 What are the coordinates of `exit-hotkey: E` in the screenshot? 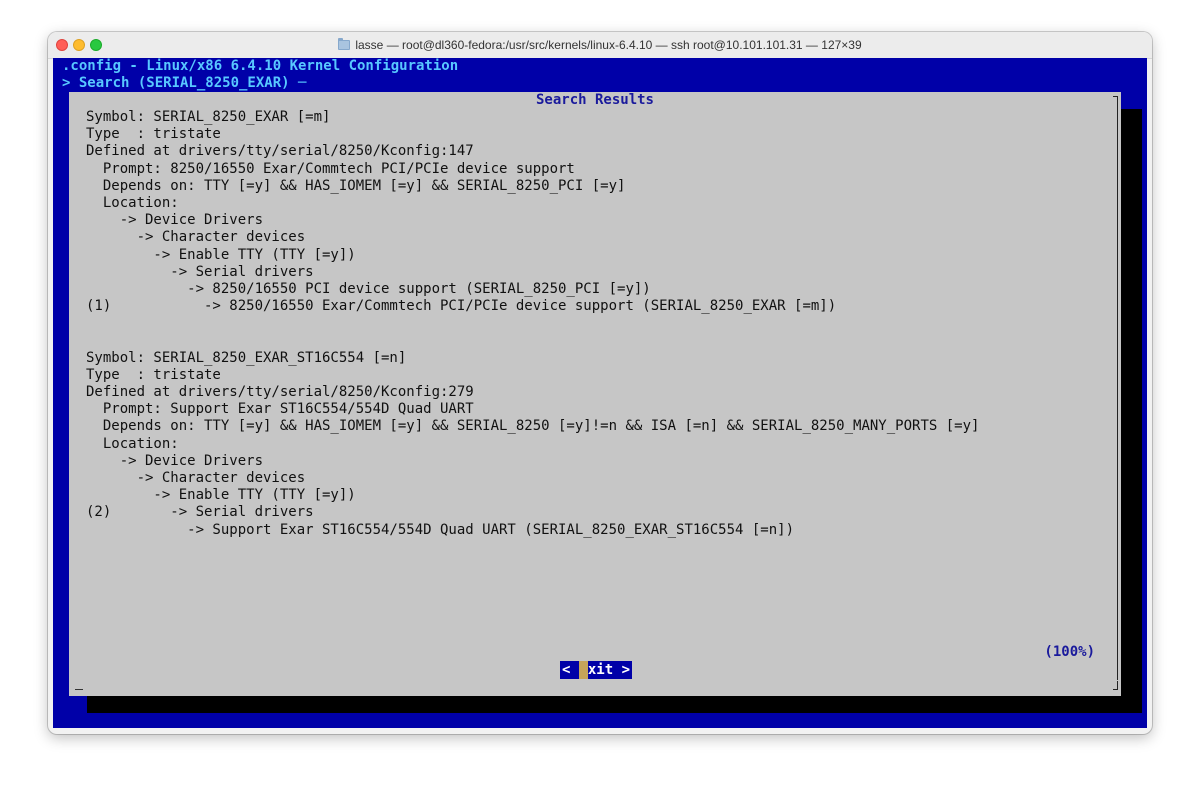 It's located at (583, 670).